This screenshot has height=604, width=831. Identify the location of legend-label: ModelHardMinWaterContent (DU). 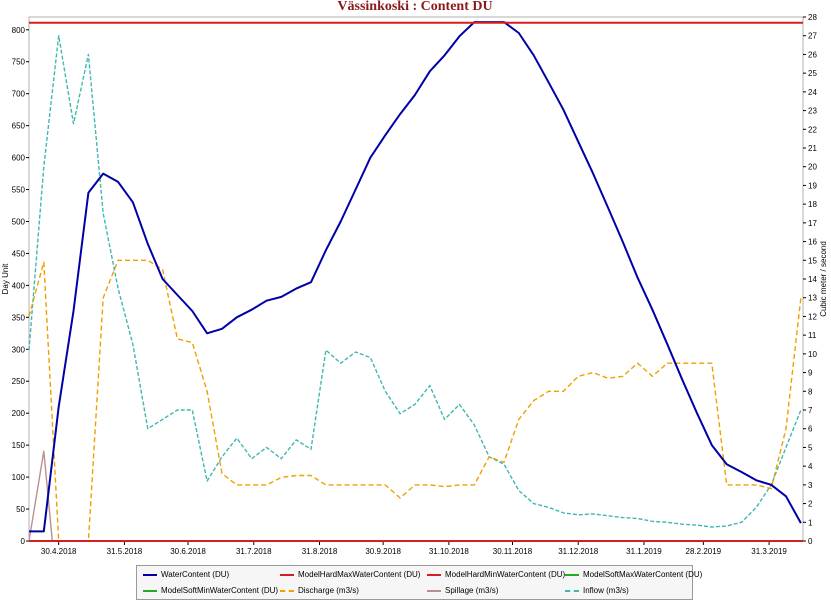
(505, 574).